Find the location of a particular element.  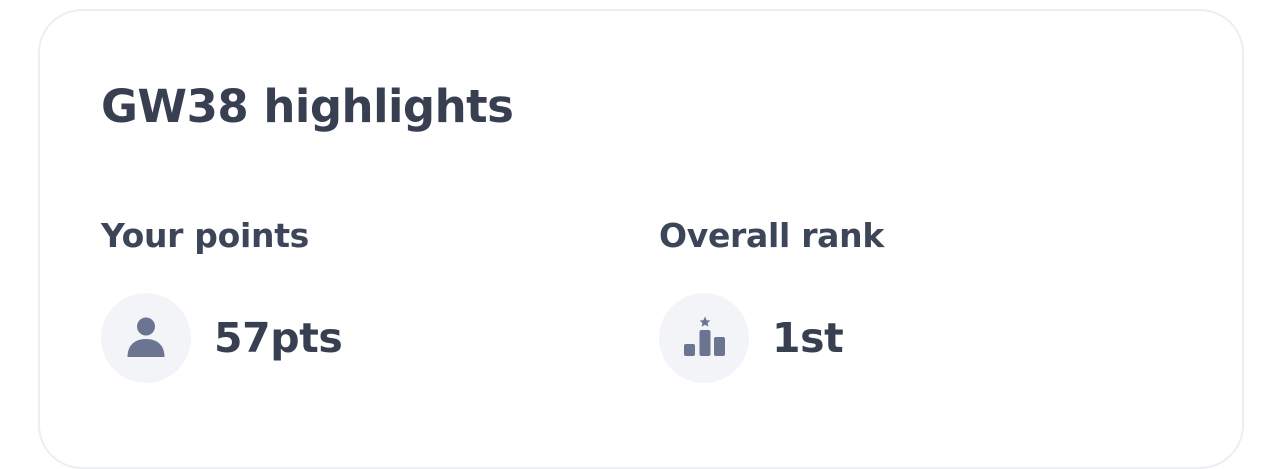

rank-icon-circle is located at coordinates (704, 338).